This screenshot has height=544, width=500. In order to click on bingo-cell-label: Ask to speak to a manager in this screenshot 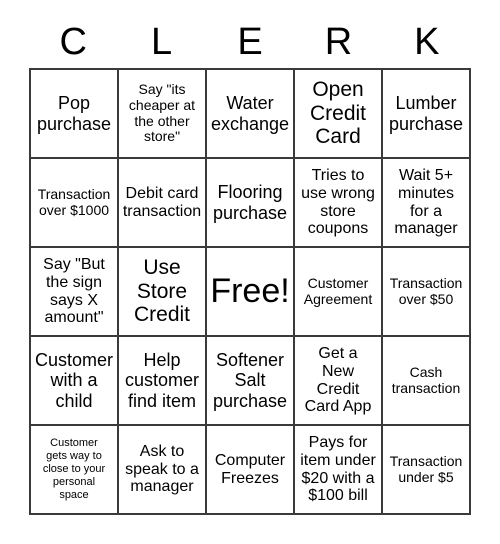, I will do `click(162, 469)`.